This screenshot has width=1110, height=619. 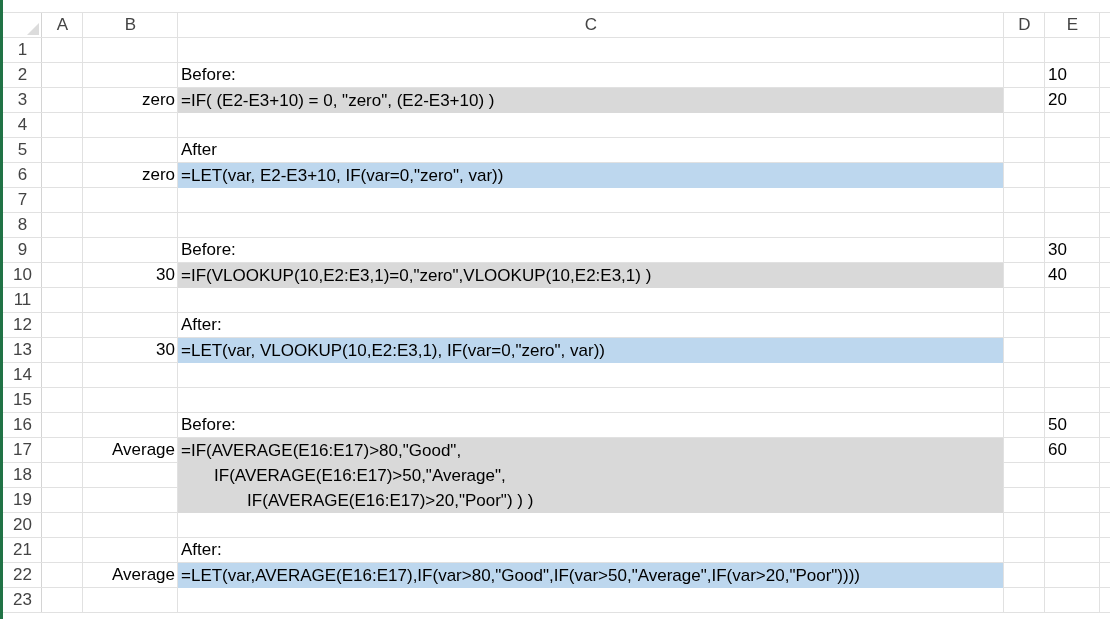 What do you see at coordinates (22, 550) in the screenshot?
I see `row-header: 21` at bounding box center [22, 550].